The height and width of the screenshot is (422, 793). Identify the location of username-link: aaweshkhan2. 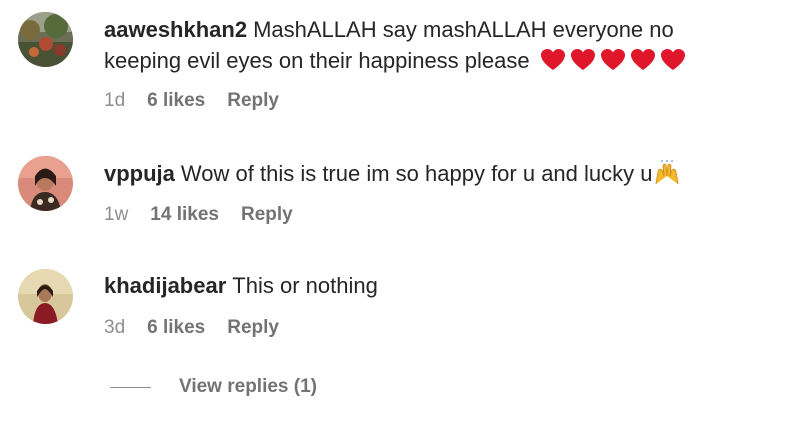
(175, 29).